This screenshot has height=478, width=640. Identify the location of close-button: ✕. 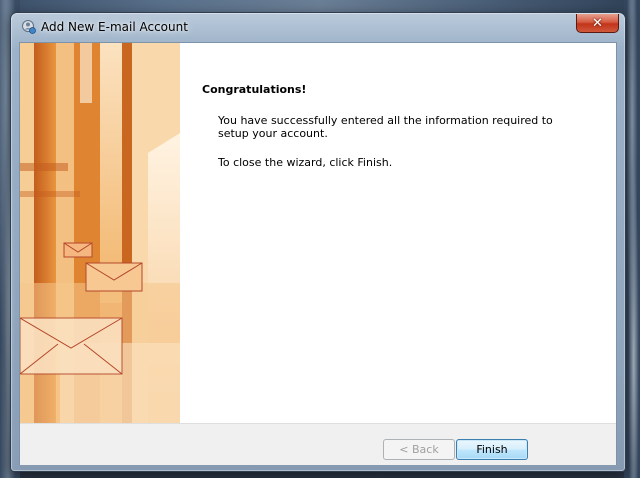
(597, 23).